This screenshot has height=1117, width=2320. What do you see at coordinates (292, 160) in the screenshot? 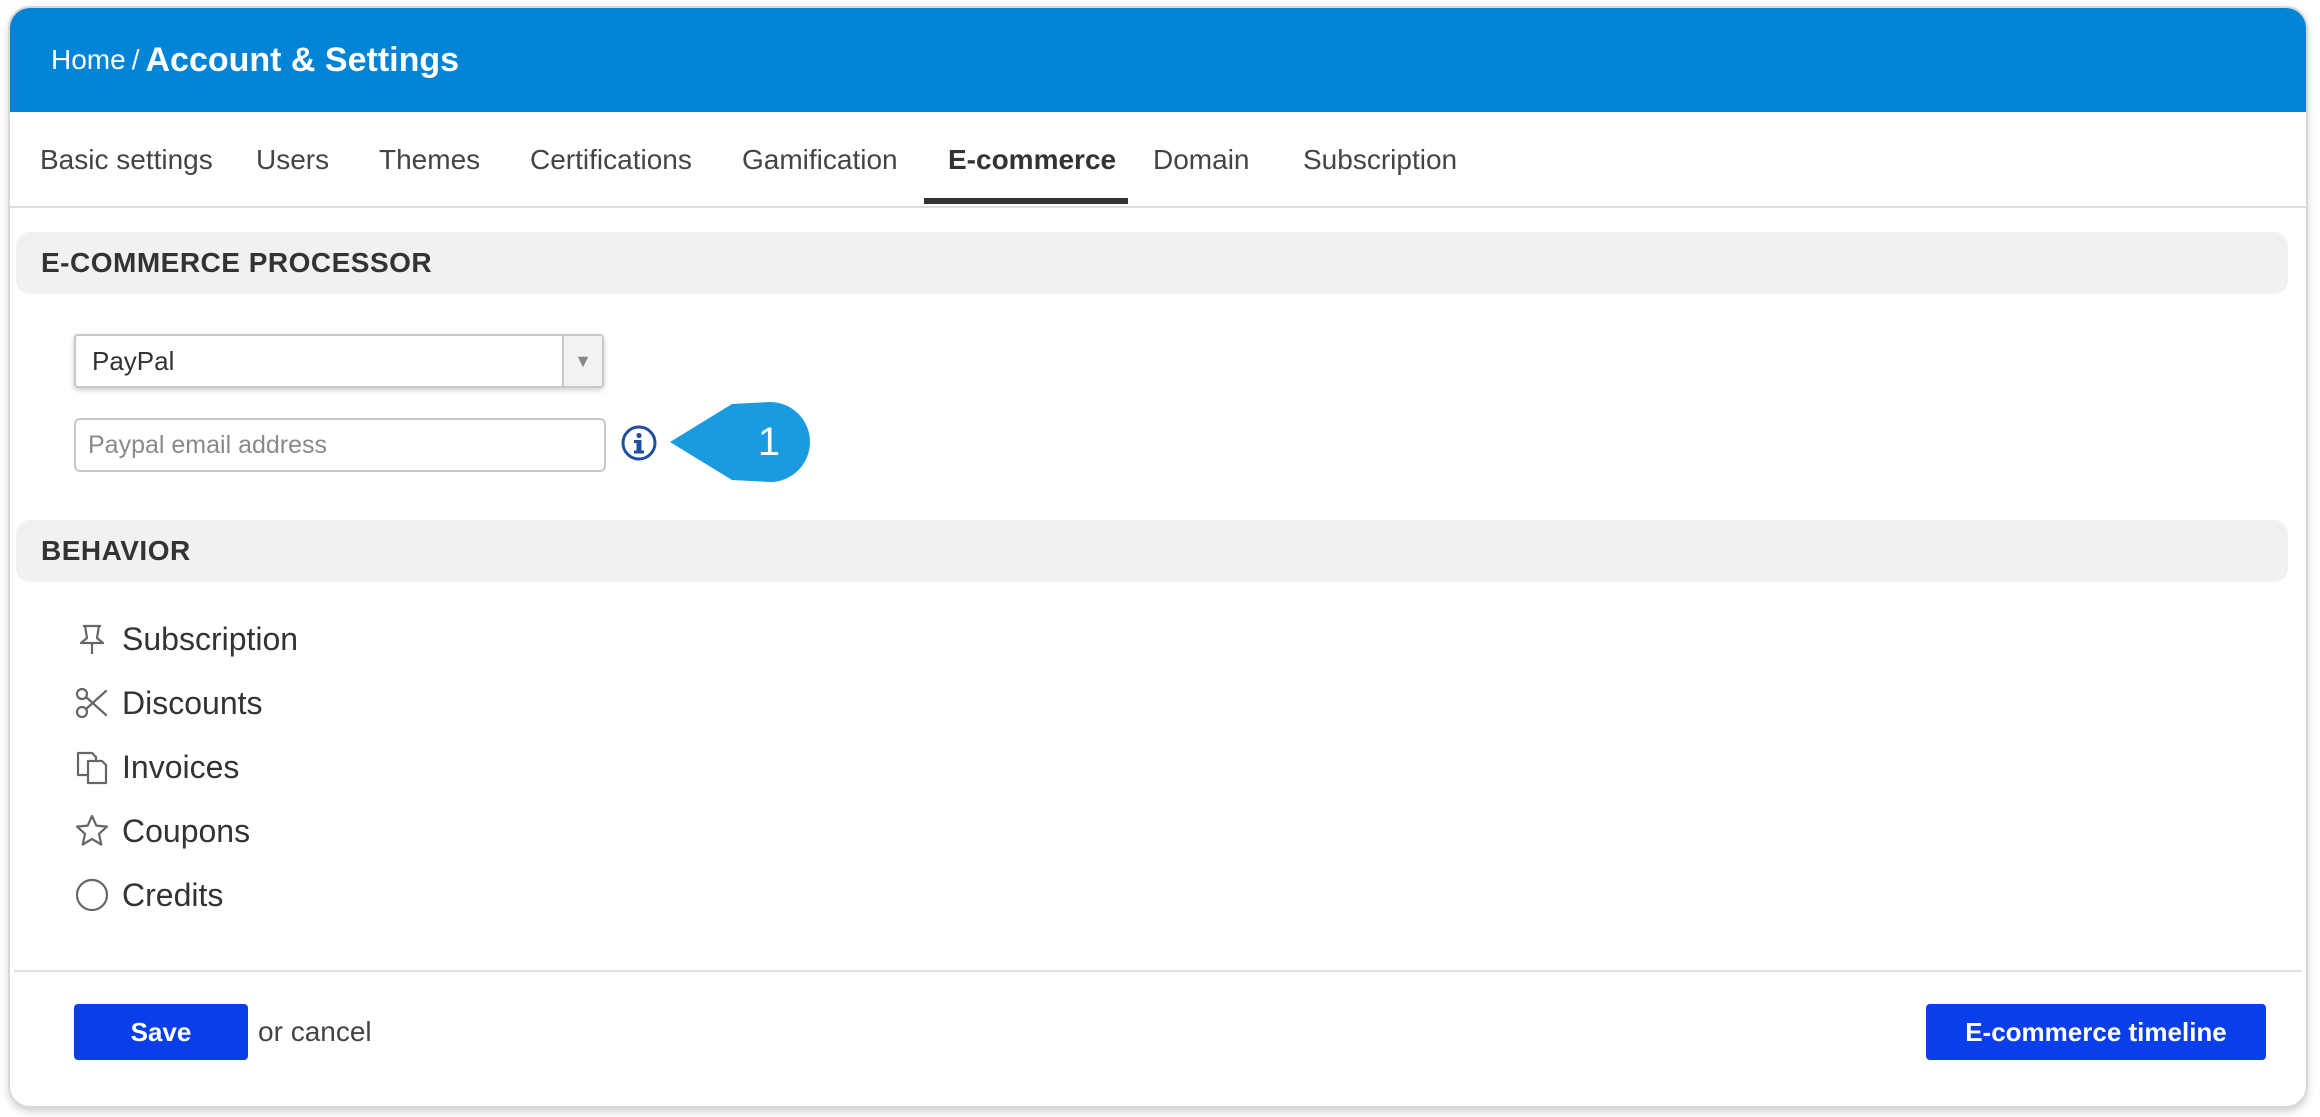
I see `tab-users: Users` at bounding box center [292, 160].